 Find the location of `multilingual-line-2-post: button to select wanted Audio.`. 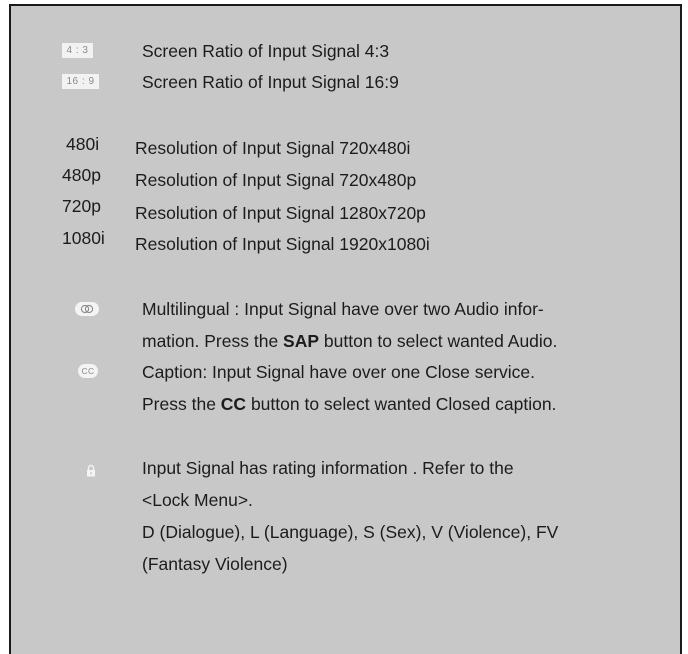

multilingual-line-2-post: button to select wanted Audio. is located at coordinates (438, 341).